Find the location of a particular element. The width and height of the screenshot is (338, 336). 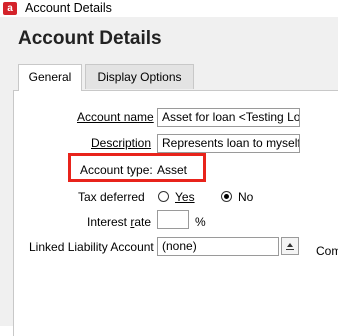

tab-display-options: Display Options is located at coordinates (139, 76).